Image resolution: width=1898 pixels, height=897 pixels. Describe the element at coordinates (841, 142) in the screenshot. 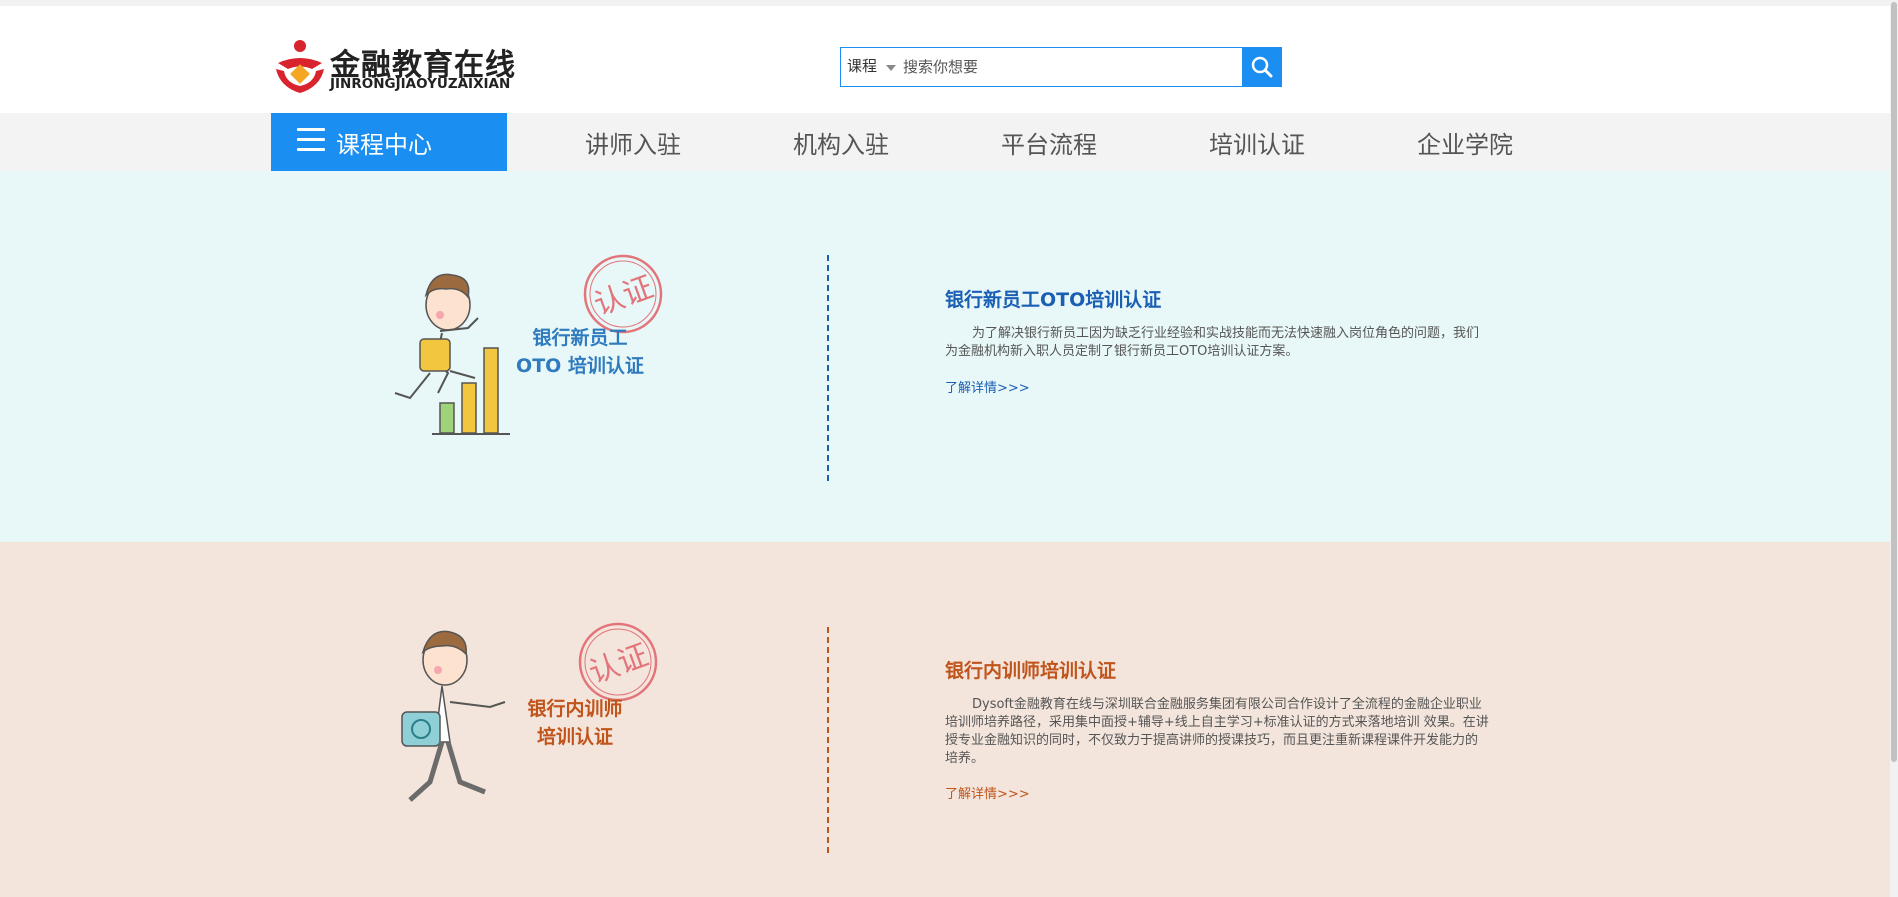

I see `nav-item-institution: 机构入驻` at that location.